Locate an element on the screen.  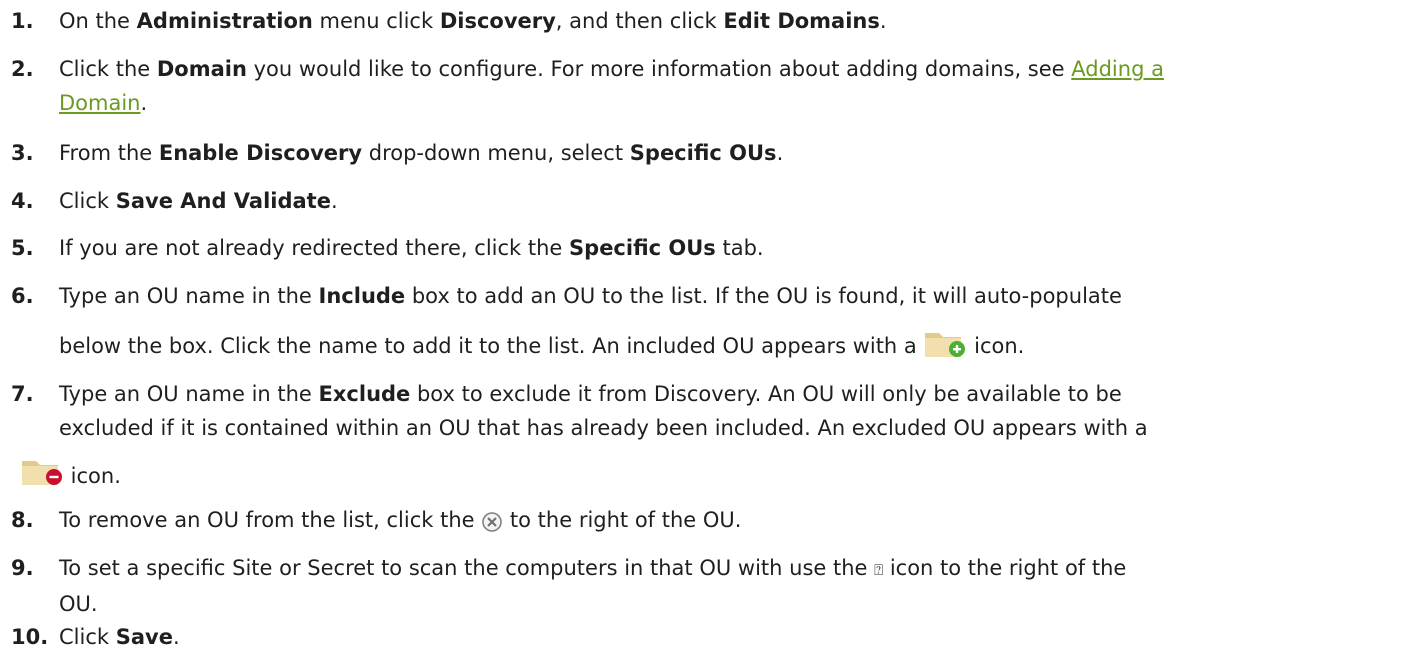
ui-term-include: Include is located at coordinates (362, 296).